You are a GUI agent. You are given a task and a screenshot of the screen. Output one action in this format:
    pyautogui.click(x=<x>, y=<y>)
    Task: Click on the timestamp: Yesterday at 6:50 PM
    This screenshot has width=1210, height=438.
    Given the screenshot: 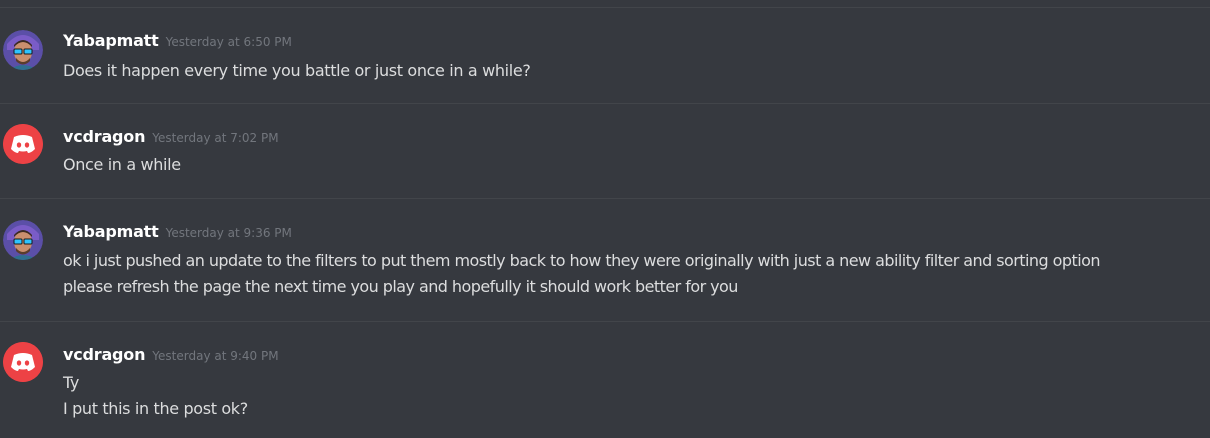 What is the action you would take?
    pyautogui.click(x=229, y=42)
    